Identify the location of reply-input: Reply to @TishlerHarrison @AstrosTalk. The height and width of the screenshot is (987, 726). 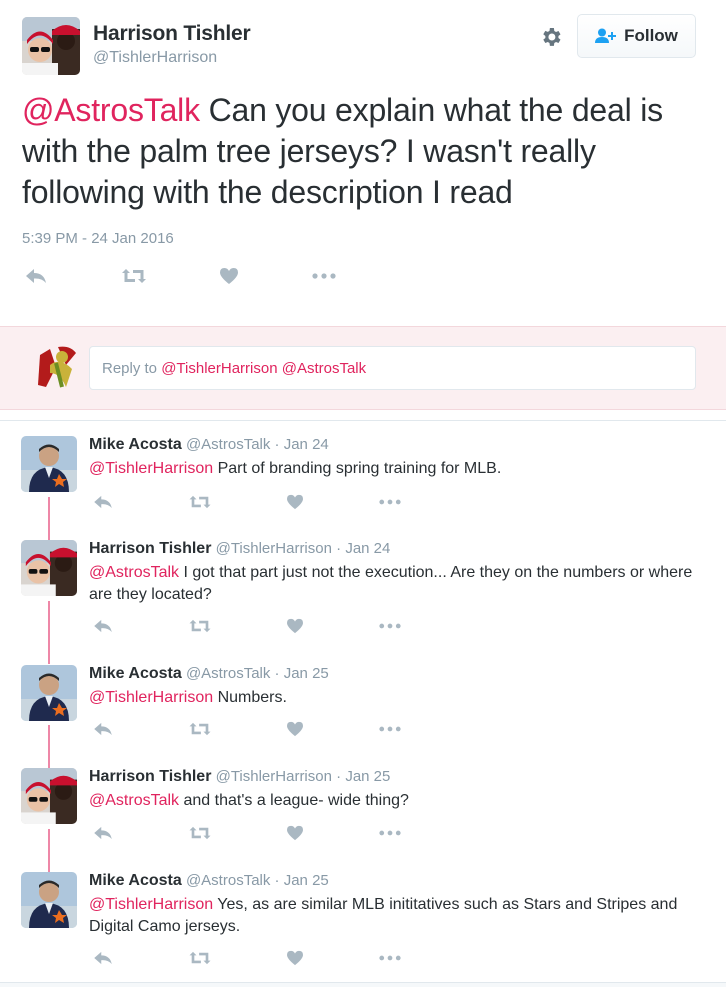
(392, 368).